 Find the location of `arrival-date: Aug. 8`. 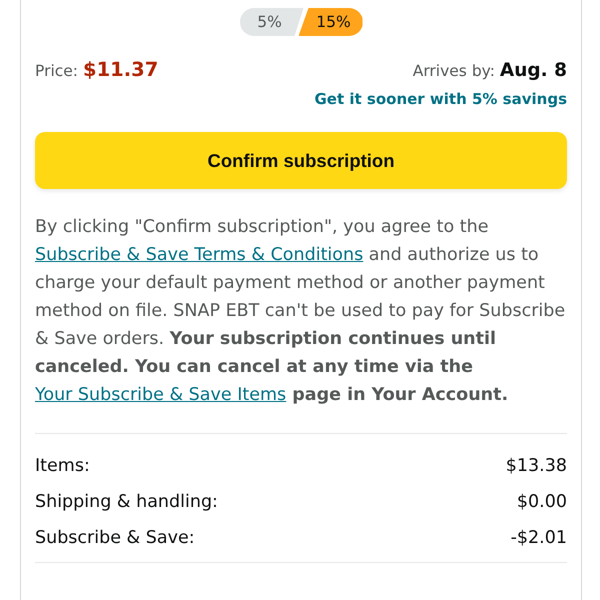

arrival-date: Aug. 8 is located at coordinates (533, 70).